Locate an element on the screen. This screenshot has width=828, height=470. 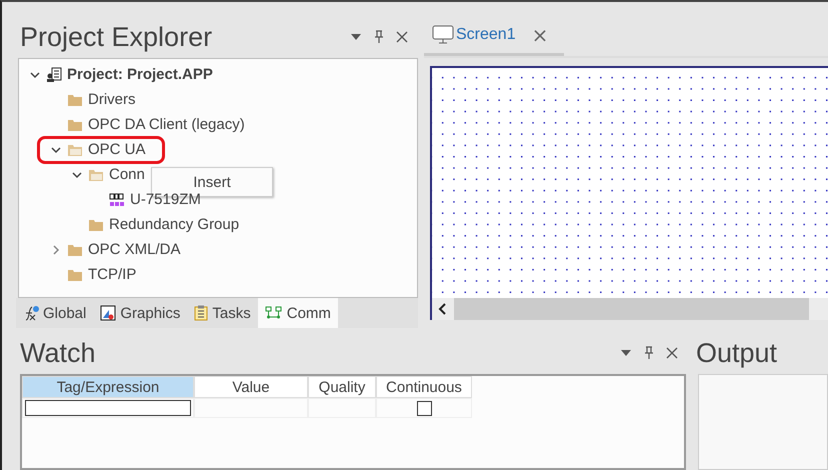
column-header: Quality is located at coordinates (342, 387).